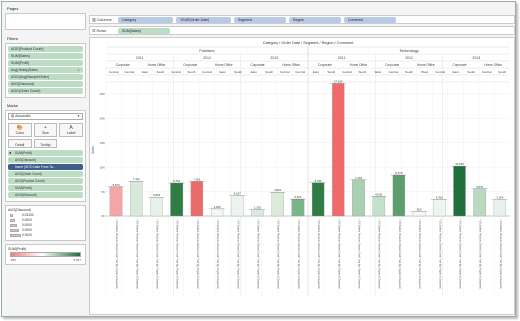 This screenshot has height=321, width=520. I want to click on filter-pill: AVG(Discount), so click(45, 84).